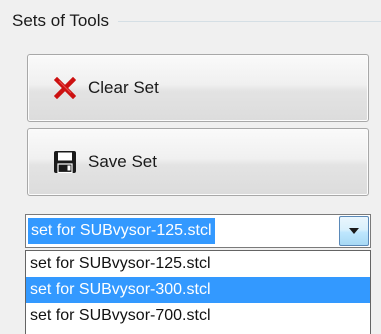 The height and width of the screenshot is (334, 381). What do you see at coordinates (63, 21) in the screenshot?
I see `groupbox-title: Sets of Tools` at bounding box center [63, 21].